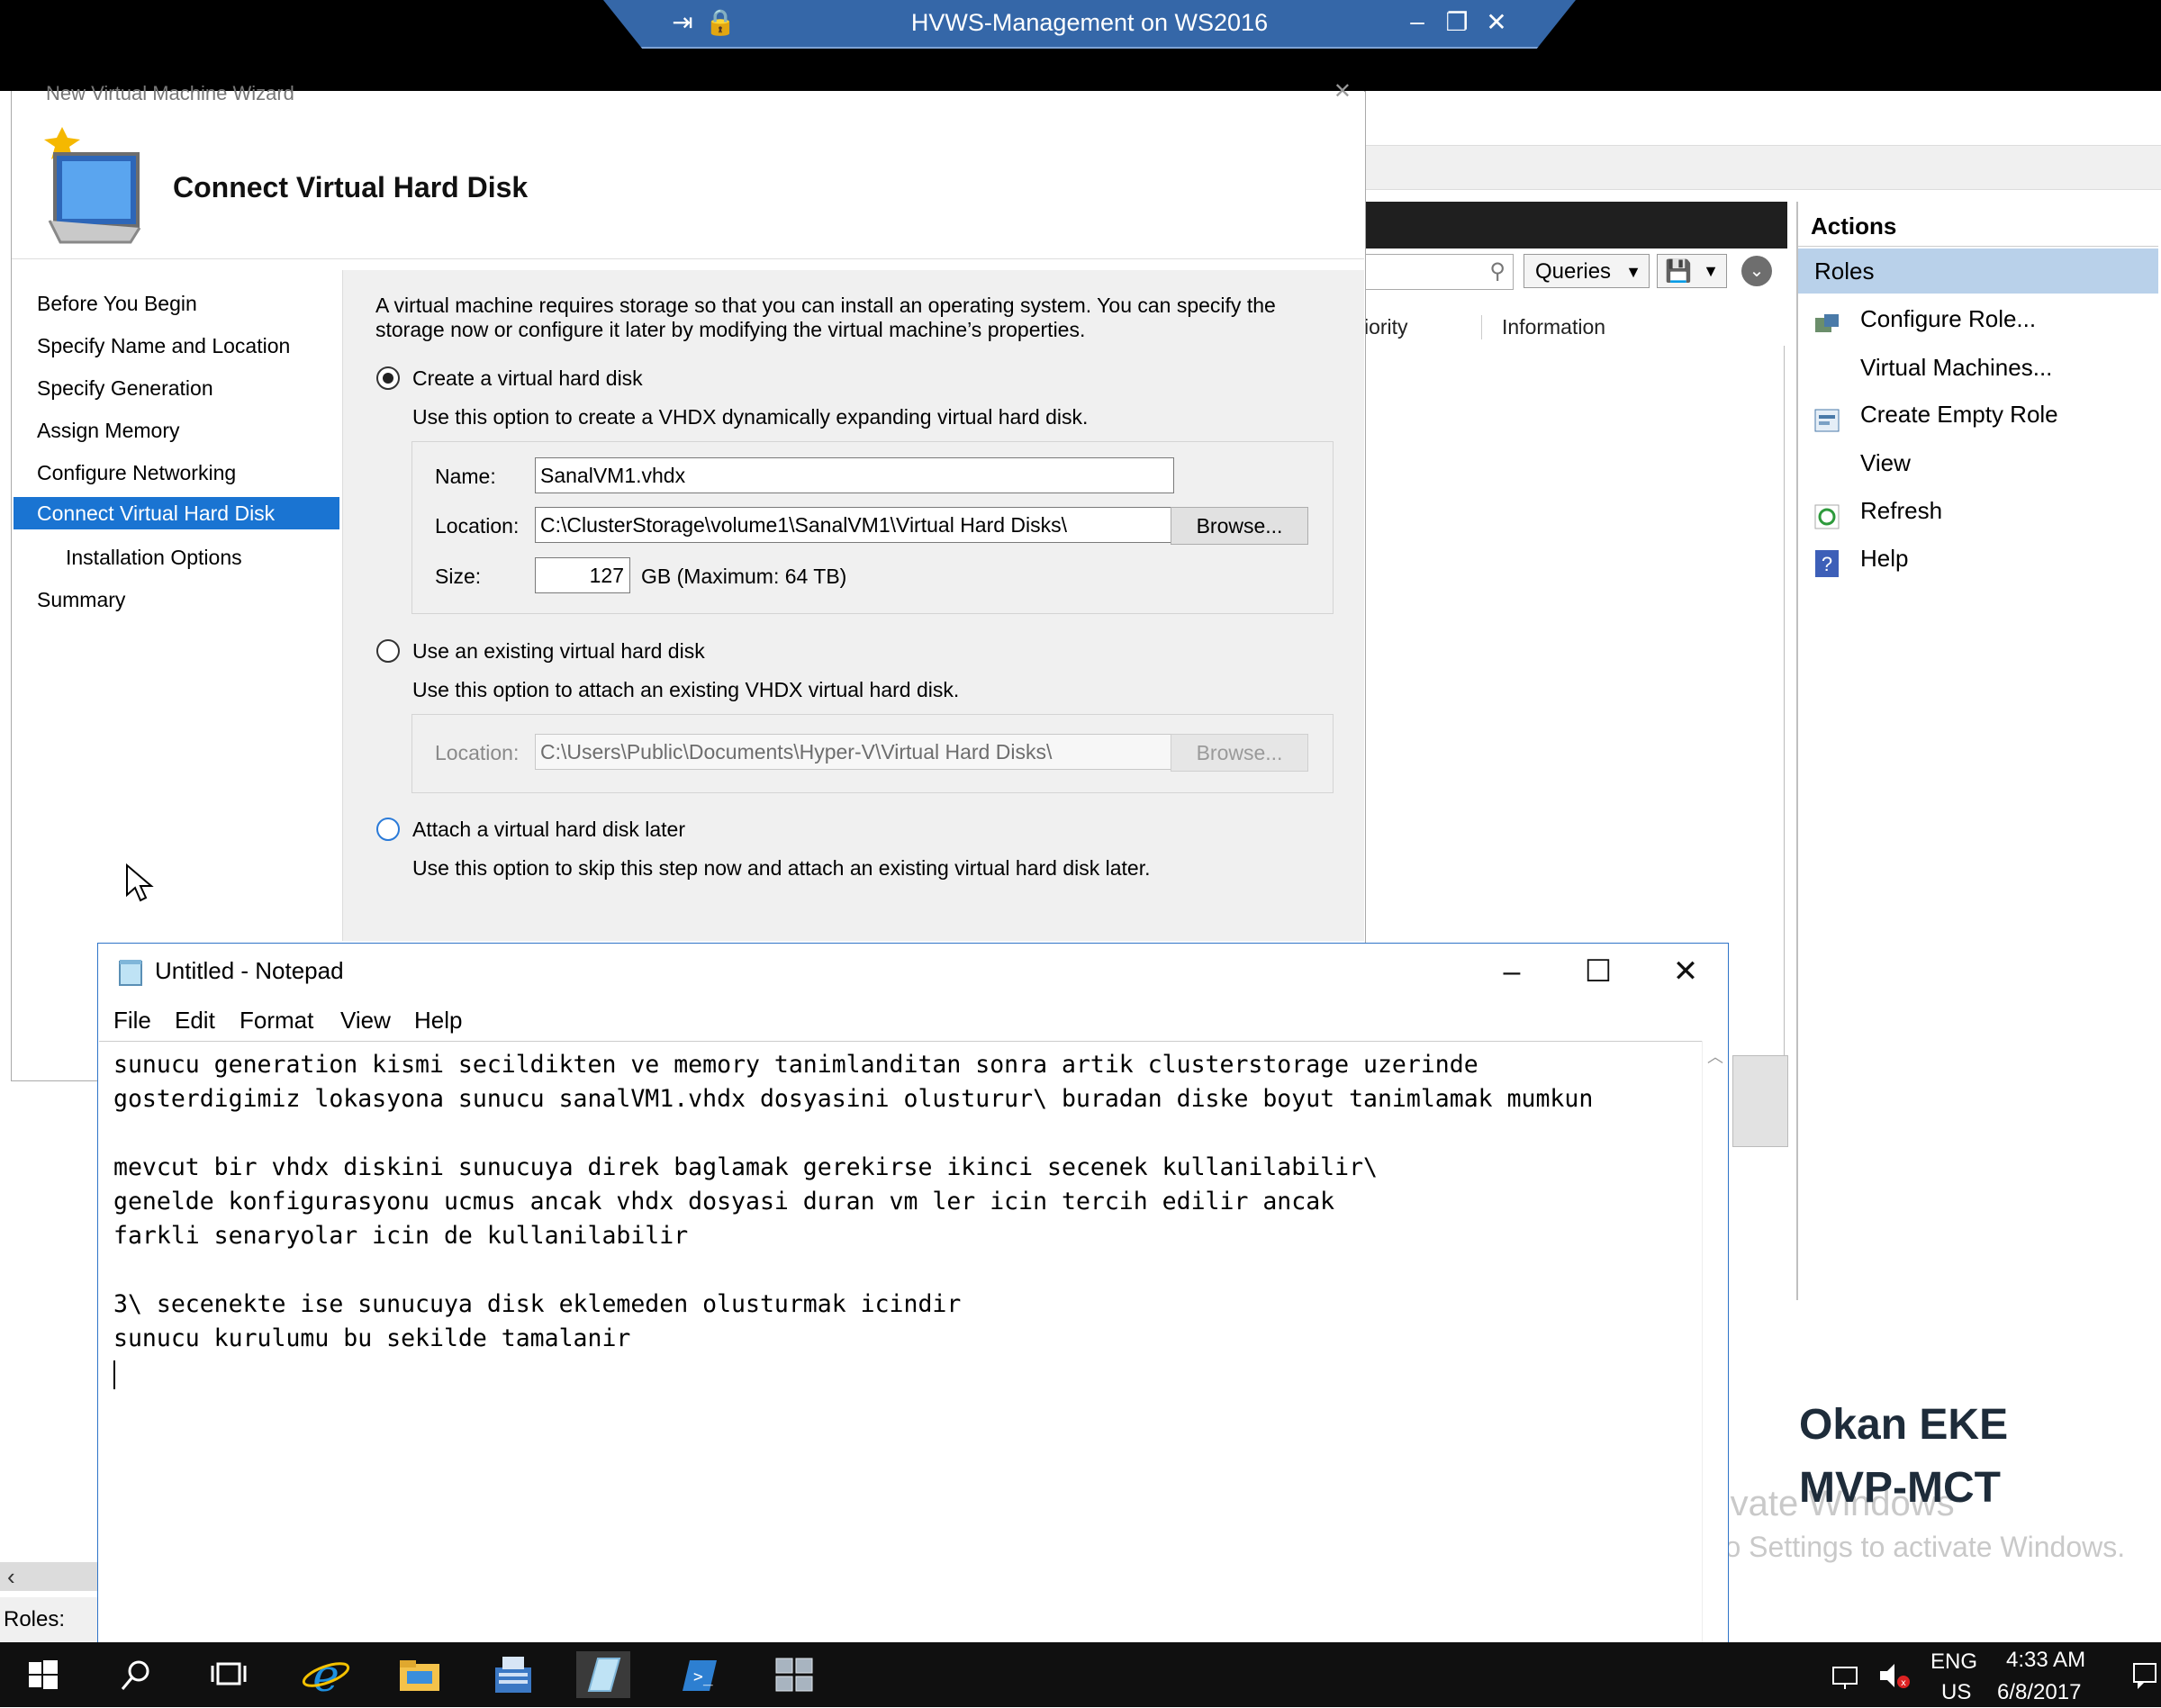  What do you see at coordinates (43, 1674) in the screenshot?
I see `start-windows-icon` at bounding box center [43, 1674].